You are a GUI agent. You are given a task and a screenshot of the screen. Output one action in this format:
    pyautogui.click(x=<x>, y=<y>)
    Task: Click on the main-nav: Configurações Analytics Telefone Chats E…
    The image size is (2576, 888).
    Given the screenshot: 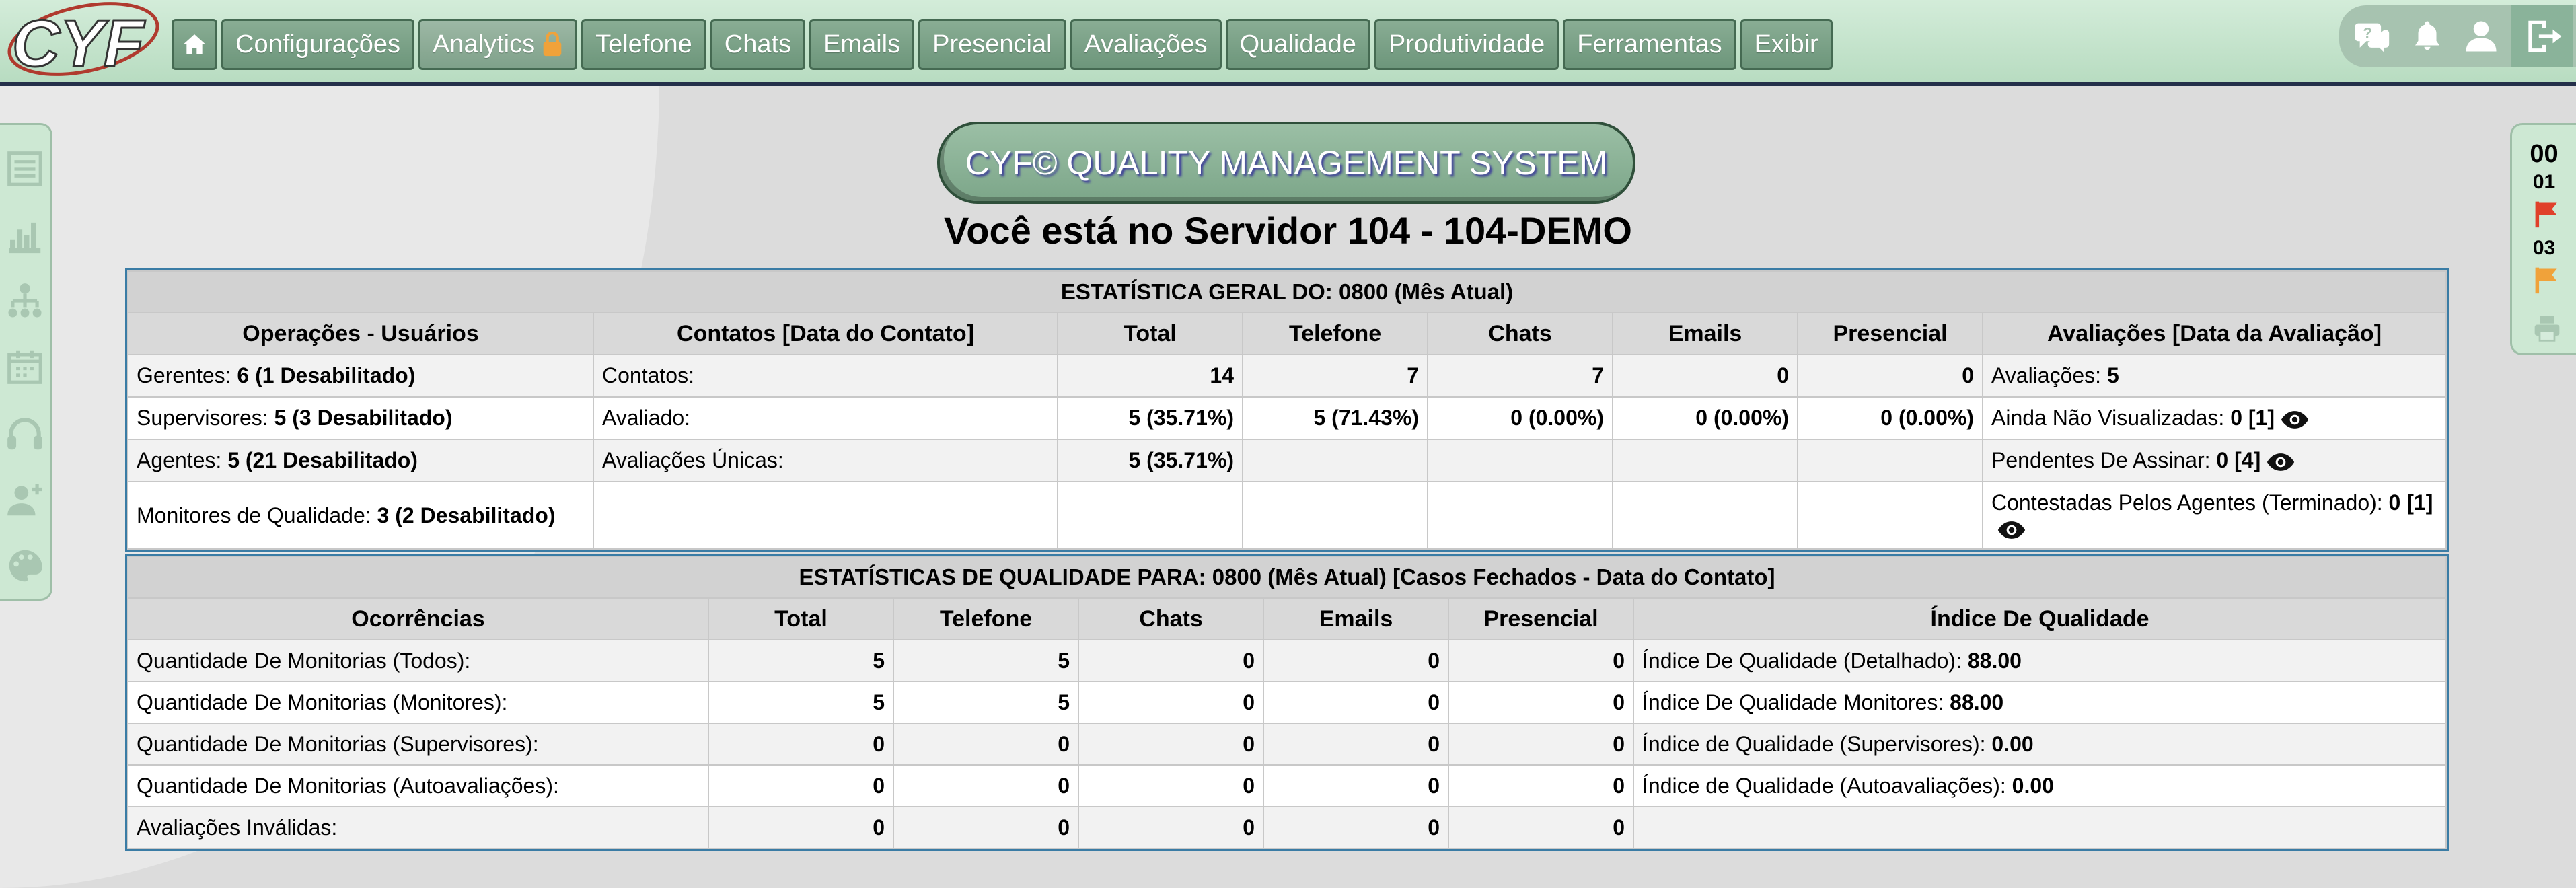 What is the action you would take?
    pyautogui.click(x=1003, y=44)
    